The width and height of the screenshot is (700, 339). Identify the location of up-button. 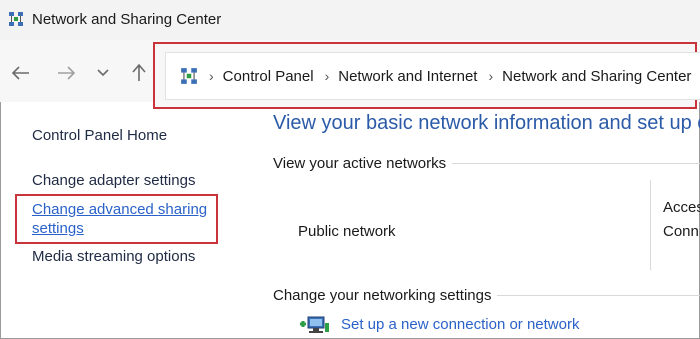
(139, 73).